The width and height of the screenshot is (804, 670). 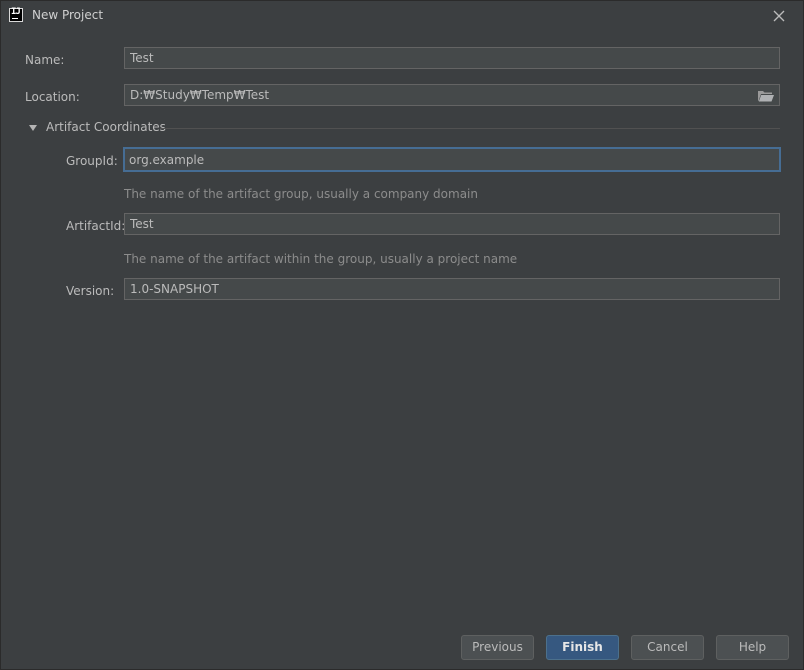 I want to click on previous-button: Previous, so click(x=497, y=647).